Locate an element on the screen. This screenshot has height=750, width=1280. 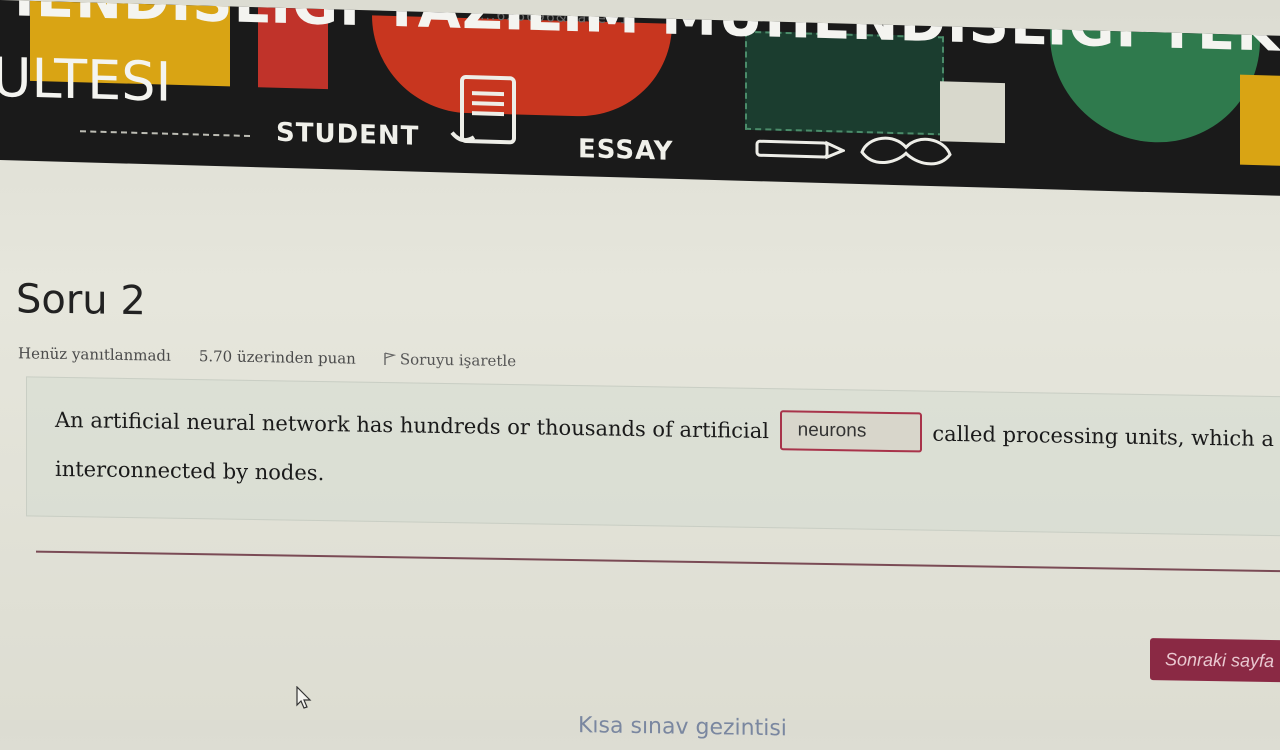
flag-question-label: Soruyu işaretle is located at coordinates (458, 360).